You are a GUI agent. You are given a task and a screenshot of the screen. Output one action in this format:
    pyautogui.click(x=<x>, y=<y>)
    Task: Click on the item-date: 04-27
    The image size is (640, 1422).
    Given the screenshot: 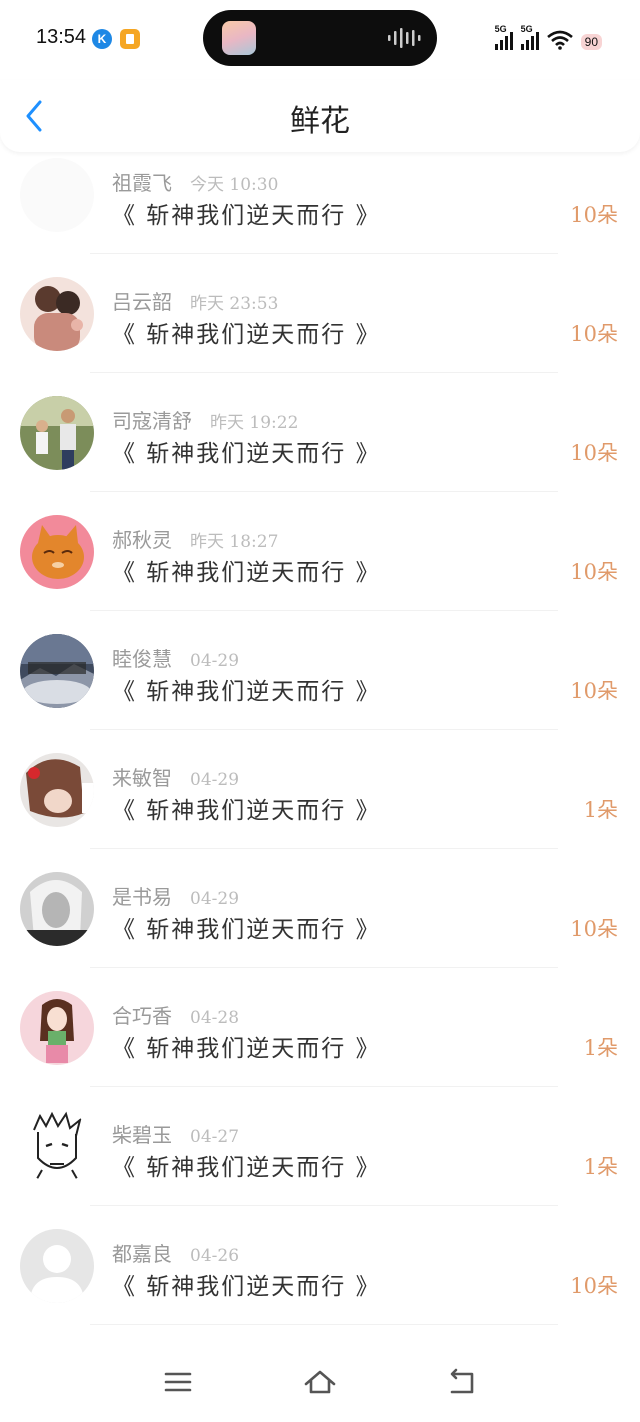 What is the action you would take?
    pyautogui.click(x=215, y=1137)
    